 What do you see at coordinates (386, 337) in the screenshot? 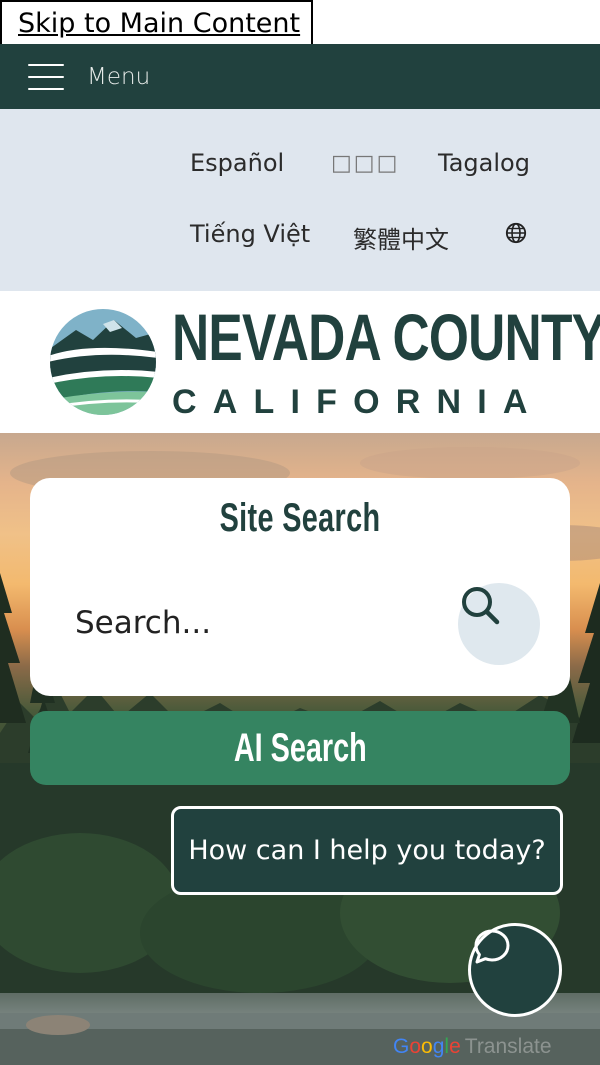
I see `logo-title: NEVADA COUNTY` at bounding box center [386, 337].